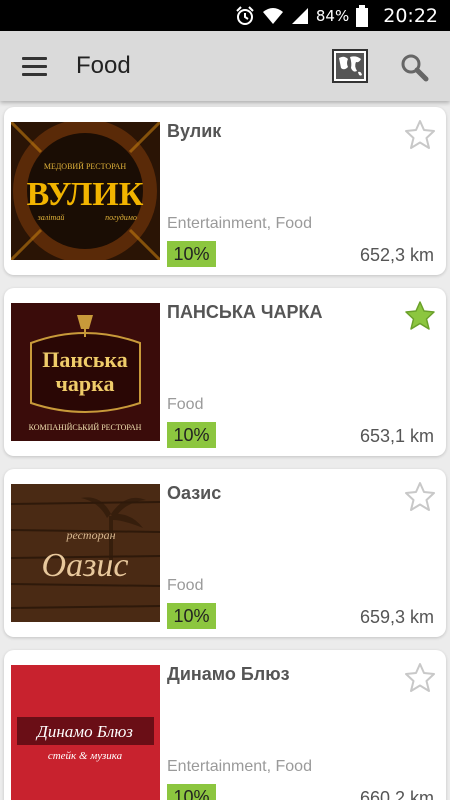 The width and height of the screenshot is (450, 800). I want to click on battery-percent: 84%, so click(332, 15).